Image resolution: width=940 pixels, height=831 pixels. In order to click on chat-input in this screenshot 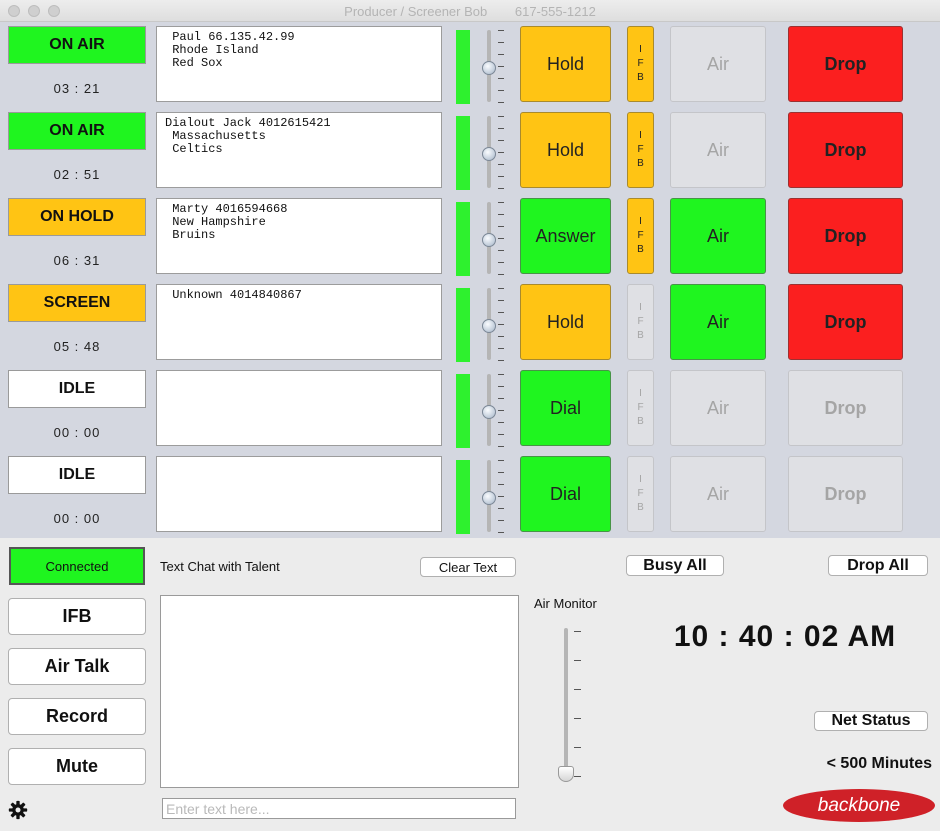, I will do `click(339, 808)`.